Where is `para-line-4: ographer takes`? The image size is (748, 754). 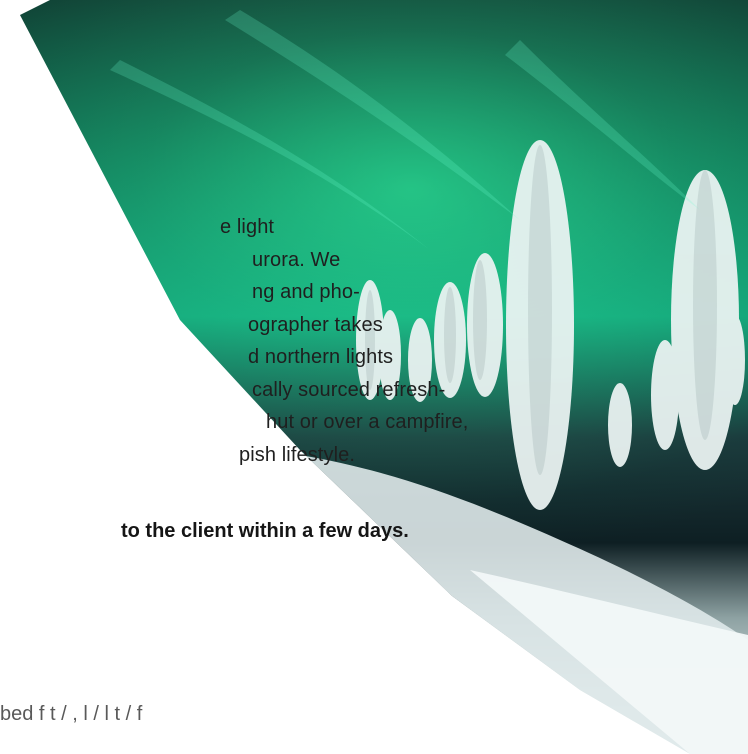
para-line-4: ographer takes is located at coordinates (315, 325).